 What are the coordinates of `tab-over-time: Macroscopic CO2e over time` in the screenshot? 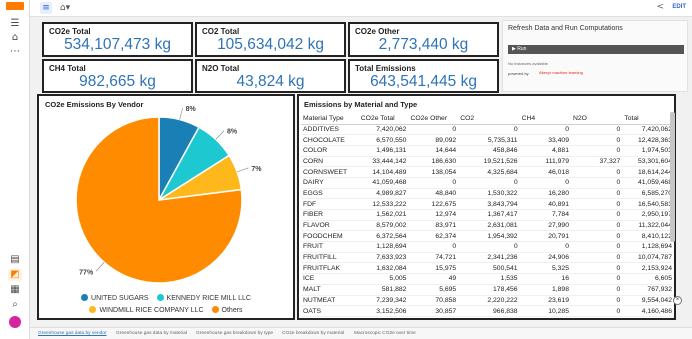 It's located at (385, 333).